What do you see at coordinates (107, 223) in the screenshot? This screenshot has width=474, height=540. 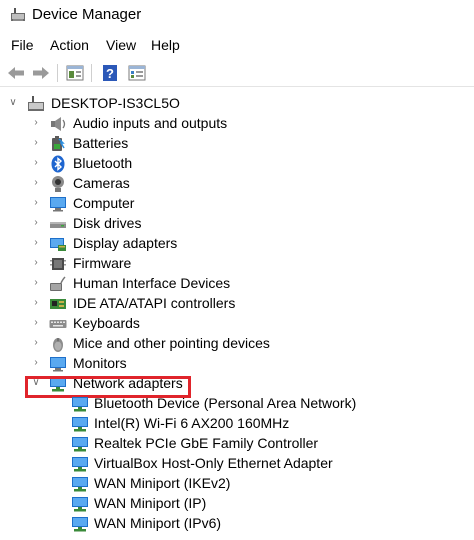 I see `tree-item-label: Disk drives` at bounding box center [107, 223].